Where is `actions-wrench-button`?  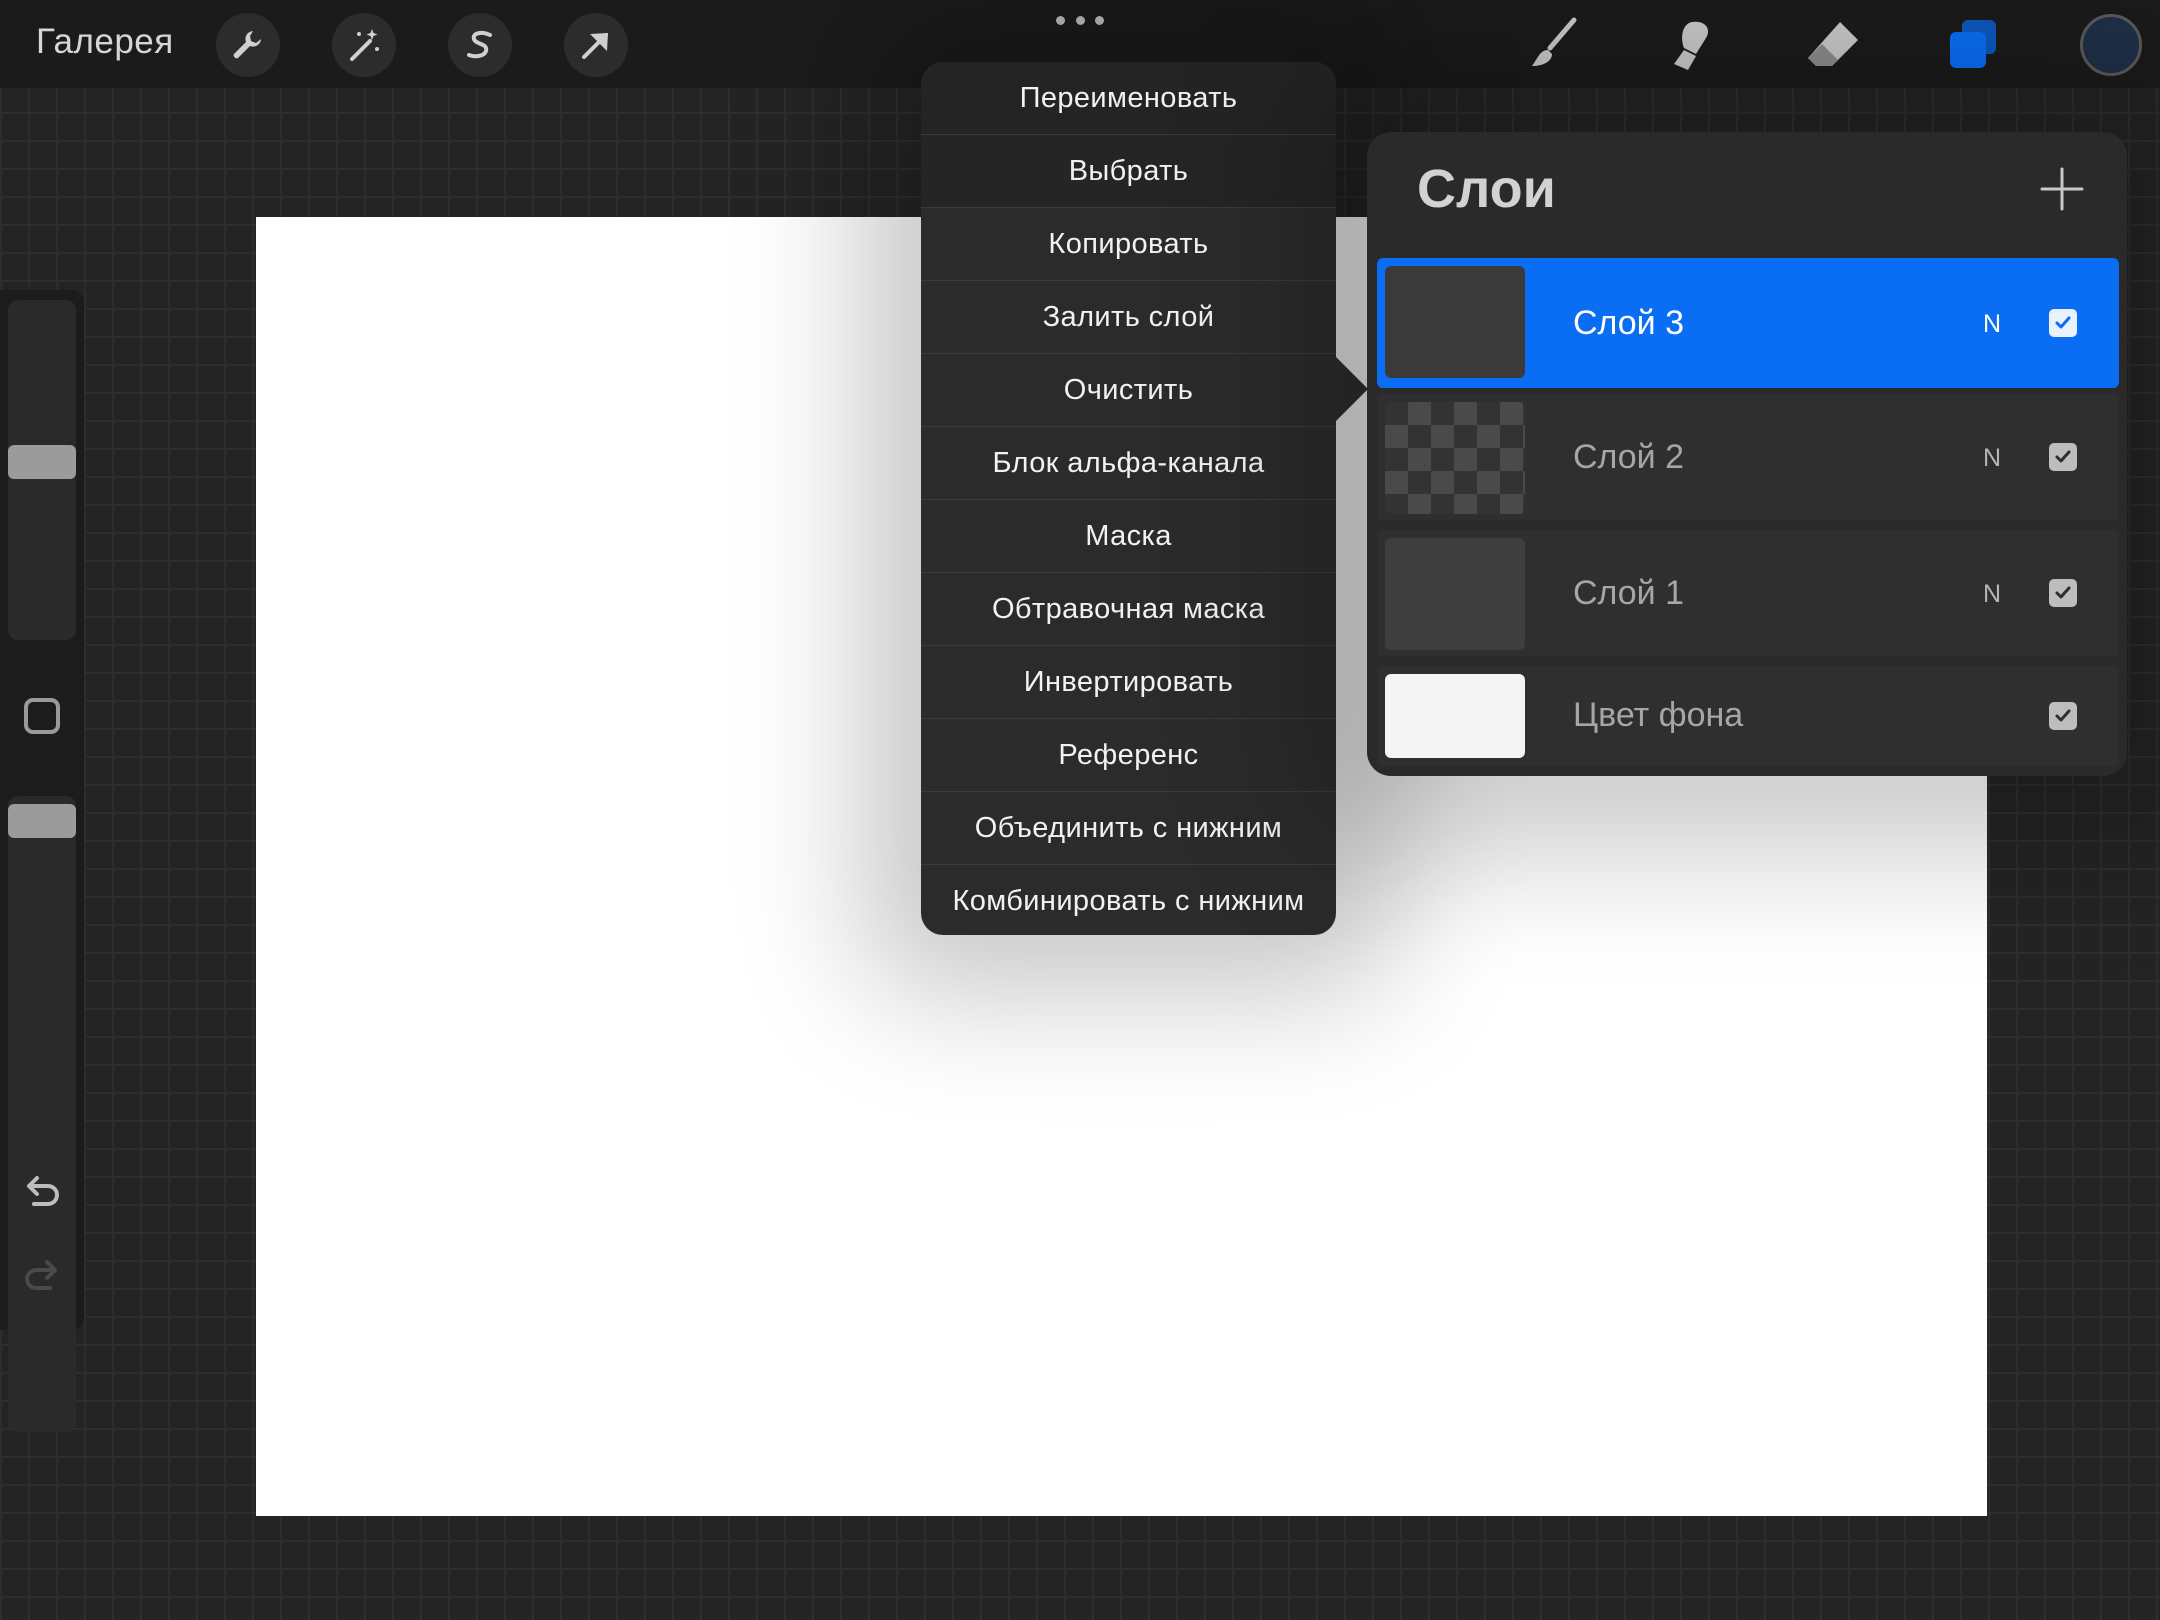
actions-wrench-button is located at coordinates (248, 45).